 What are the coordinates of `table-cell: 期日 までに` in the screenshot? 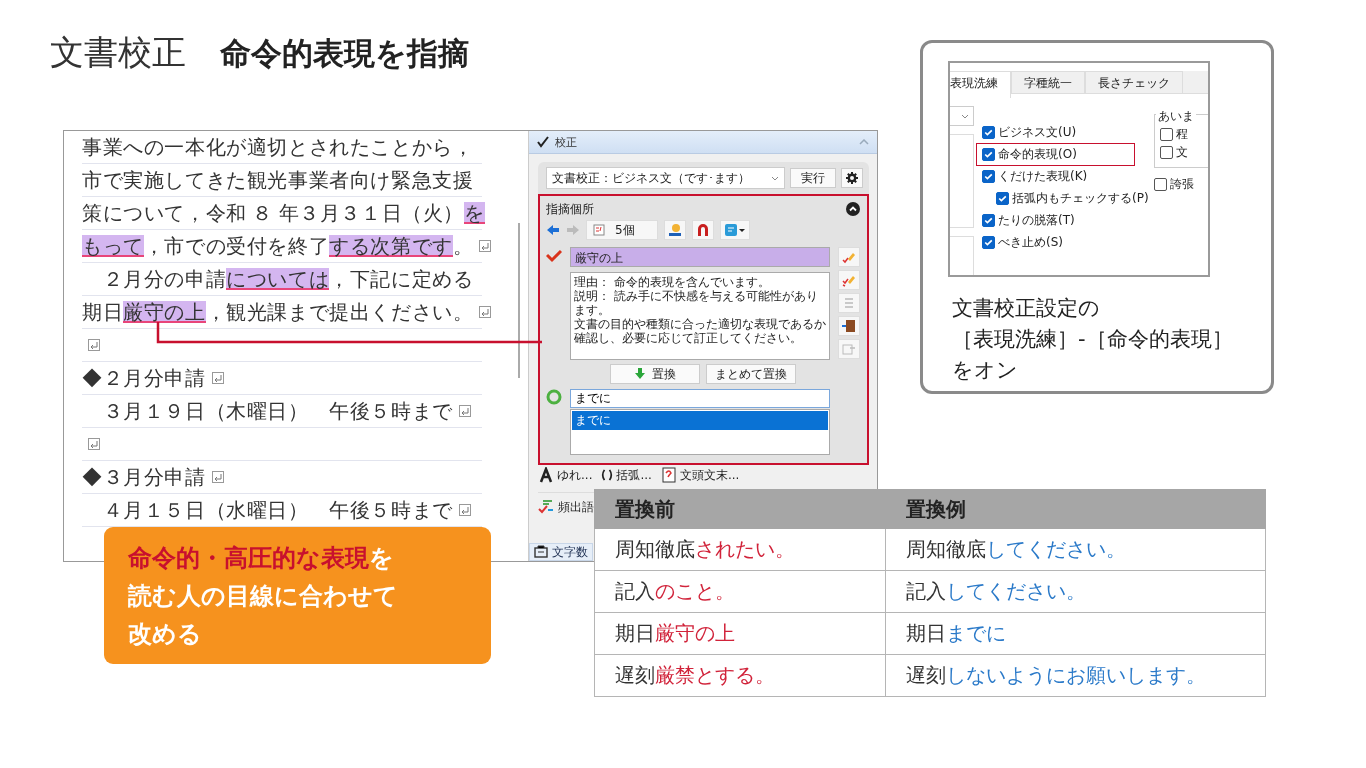 It's located at (1075, 633).